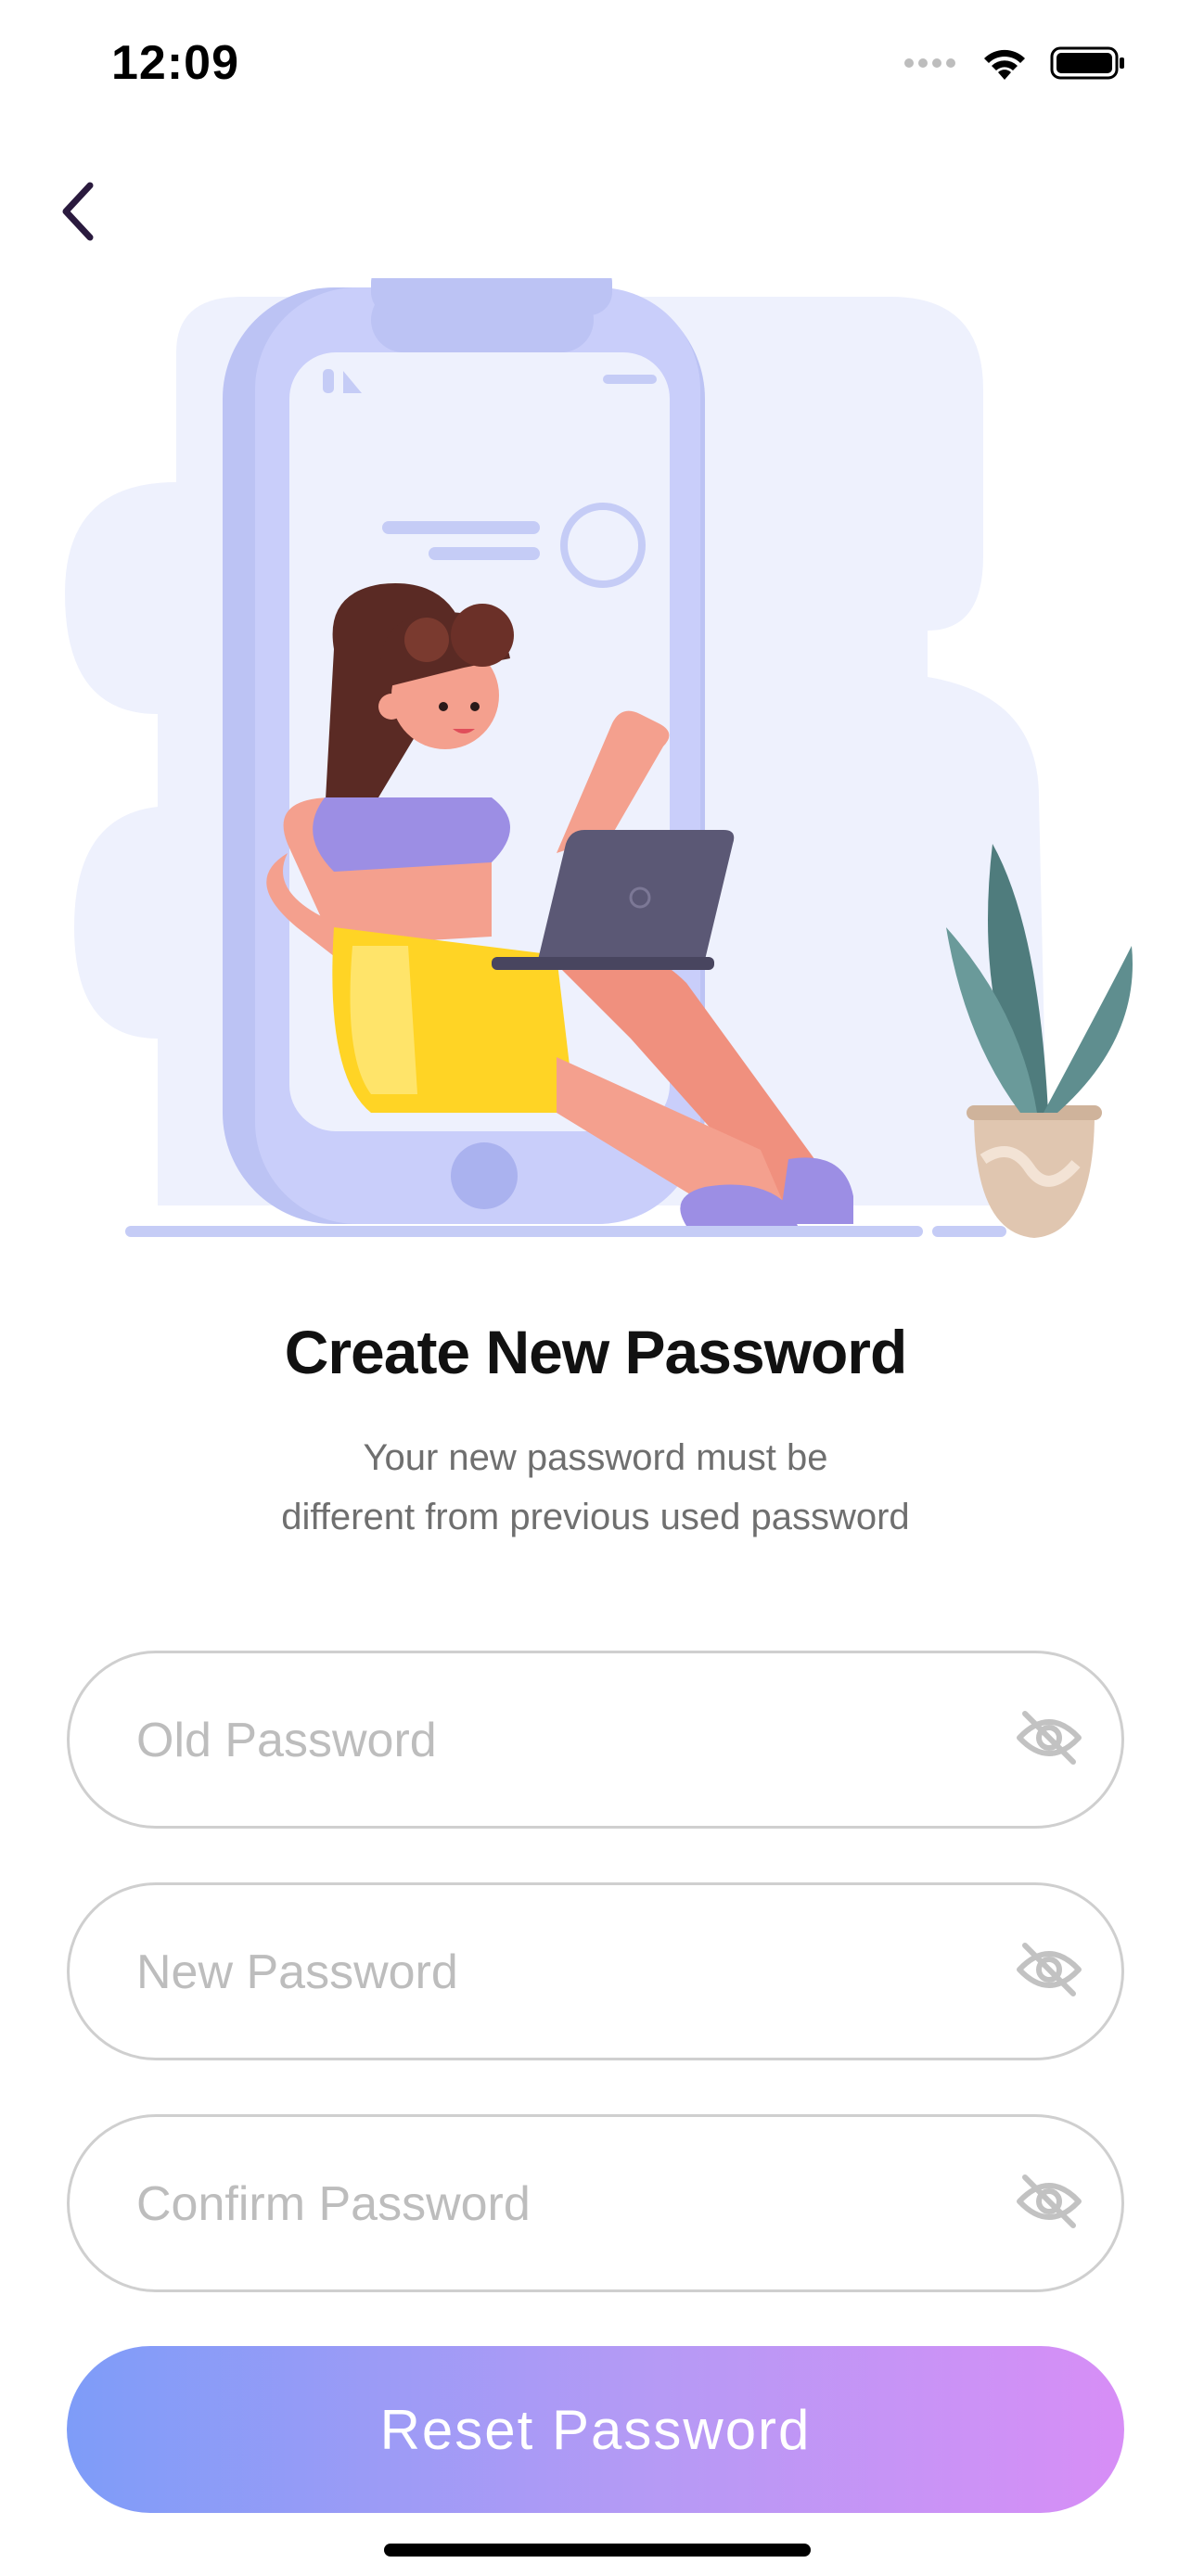 This screenshot has width=1191, height=2576. I want to click on signal-dots-icon, so click(931, 66).